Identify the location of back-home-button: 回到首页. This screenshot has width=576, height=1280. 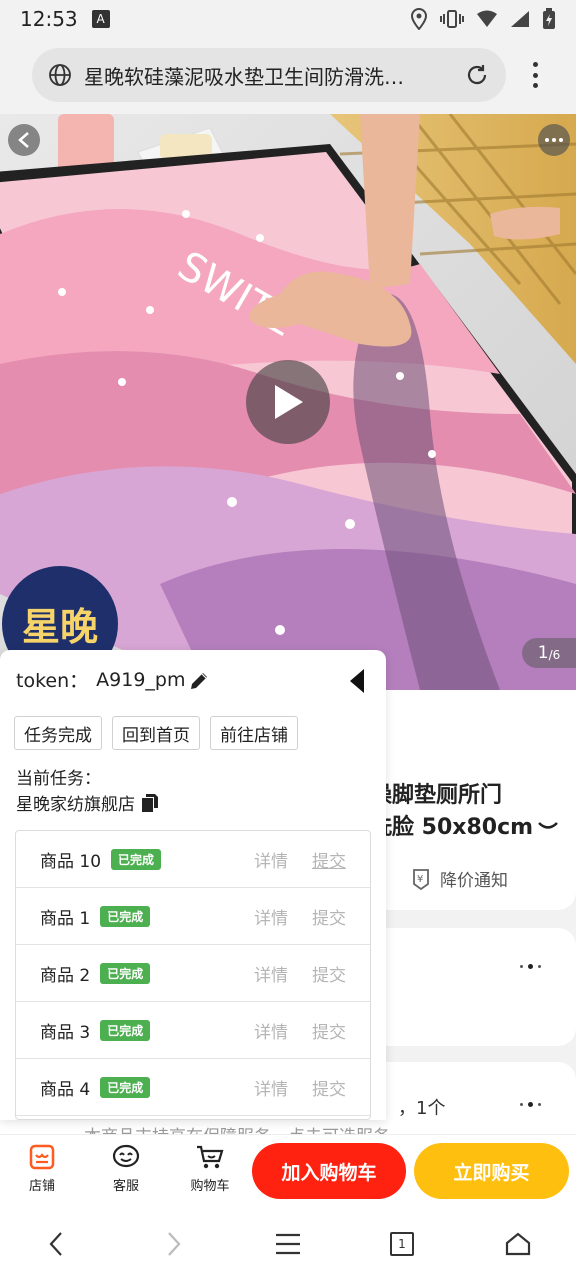
(156, 733).